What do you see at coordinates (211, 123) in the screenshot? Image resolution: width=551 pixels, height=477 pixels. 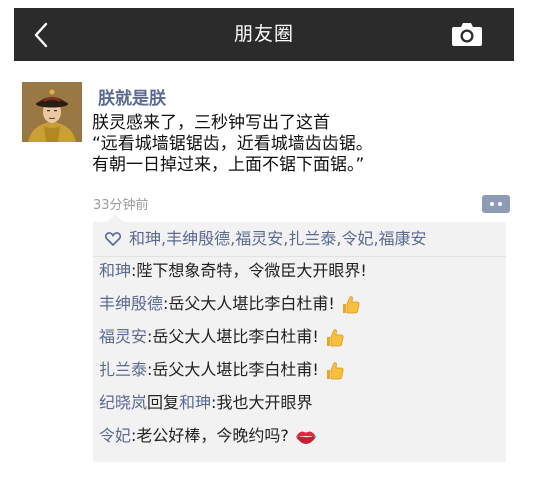 I see `post-line: 朕灵感来了，三秒钟写出了这首` at bounding box center [211, 123].